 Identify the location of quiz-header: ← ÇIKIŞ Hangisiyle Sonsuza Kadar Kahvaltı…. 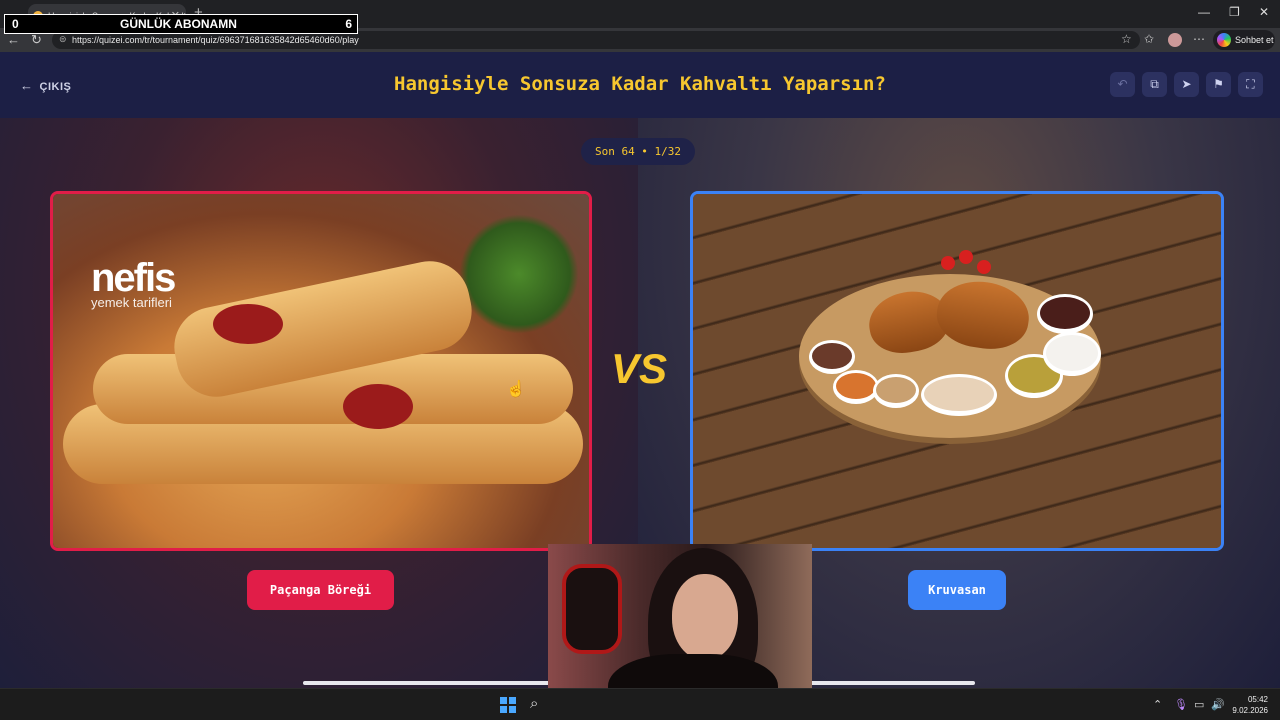
(640, 85).